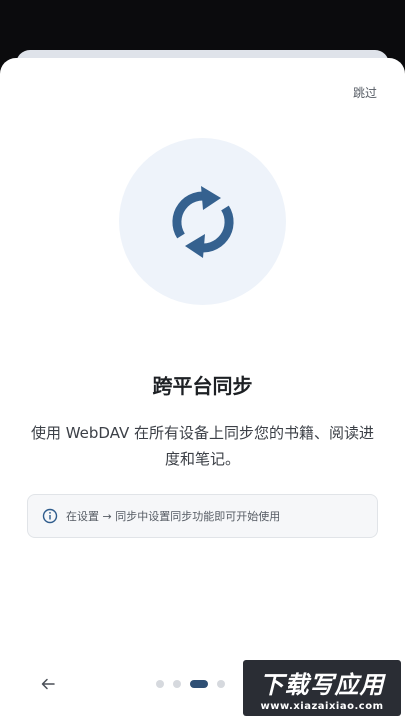 Image resolution: width=405 pixels, height=720 pixels. I want to click on watermark-logo: 下载写应用 www.xiazaixiao.com, so click(322, 688).